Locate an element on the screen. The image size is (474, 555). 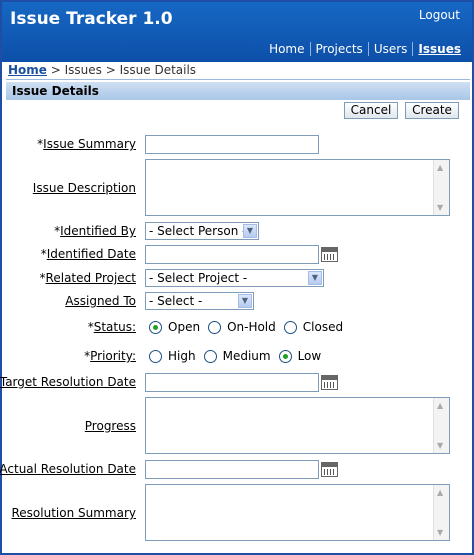
identified-date-input is located at coordinates (232, 254).